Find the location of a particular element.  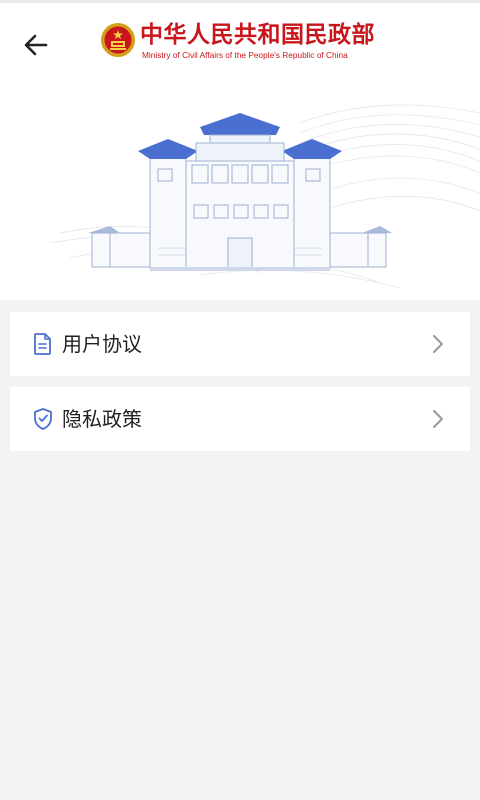

ministry-title-cn: 中华人民共和国民政部 is located at coordinates (257, 35).